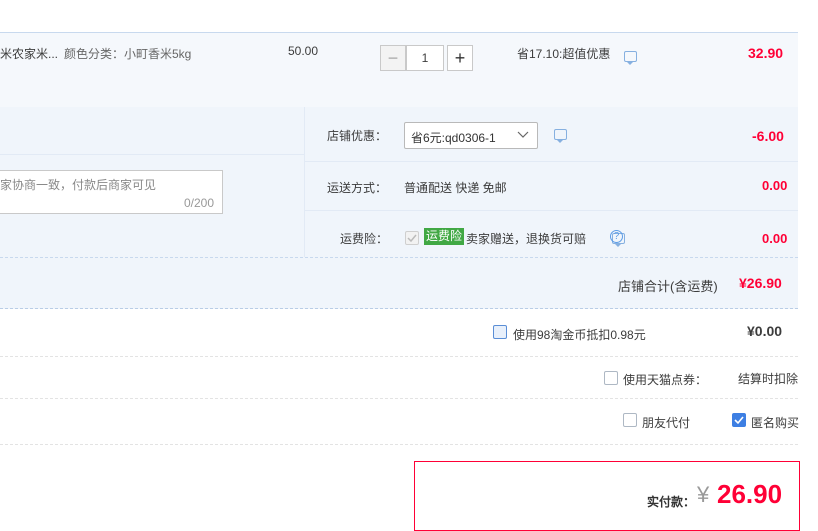 Image resolution: width=818 pixels, height=531 pixels. Describe the element at coordinates (616, 236) in the screenshot. I see `help-icon: ?` at that location.